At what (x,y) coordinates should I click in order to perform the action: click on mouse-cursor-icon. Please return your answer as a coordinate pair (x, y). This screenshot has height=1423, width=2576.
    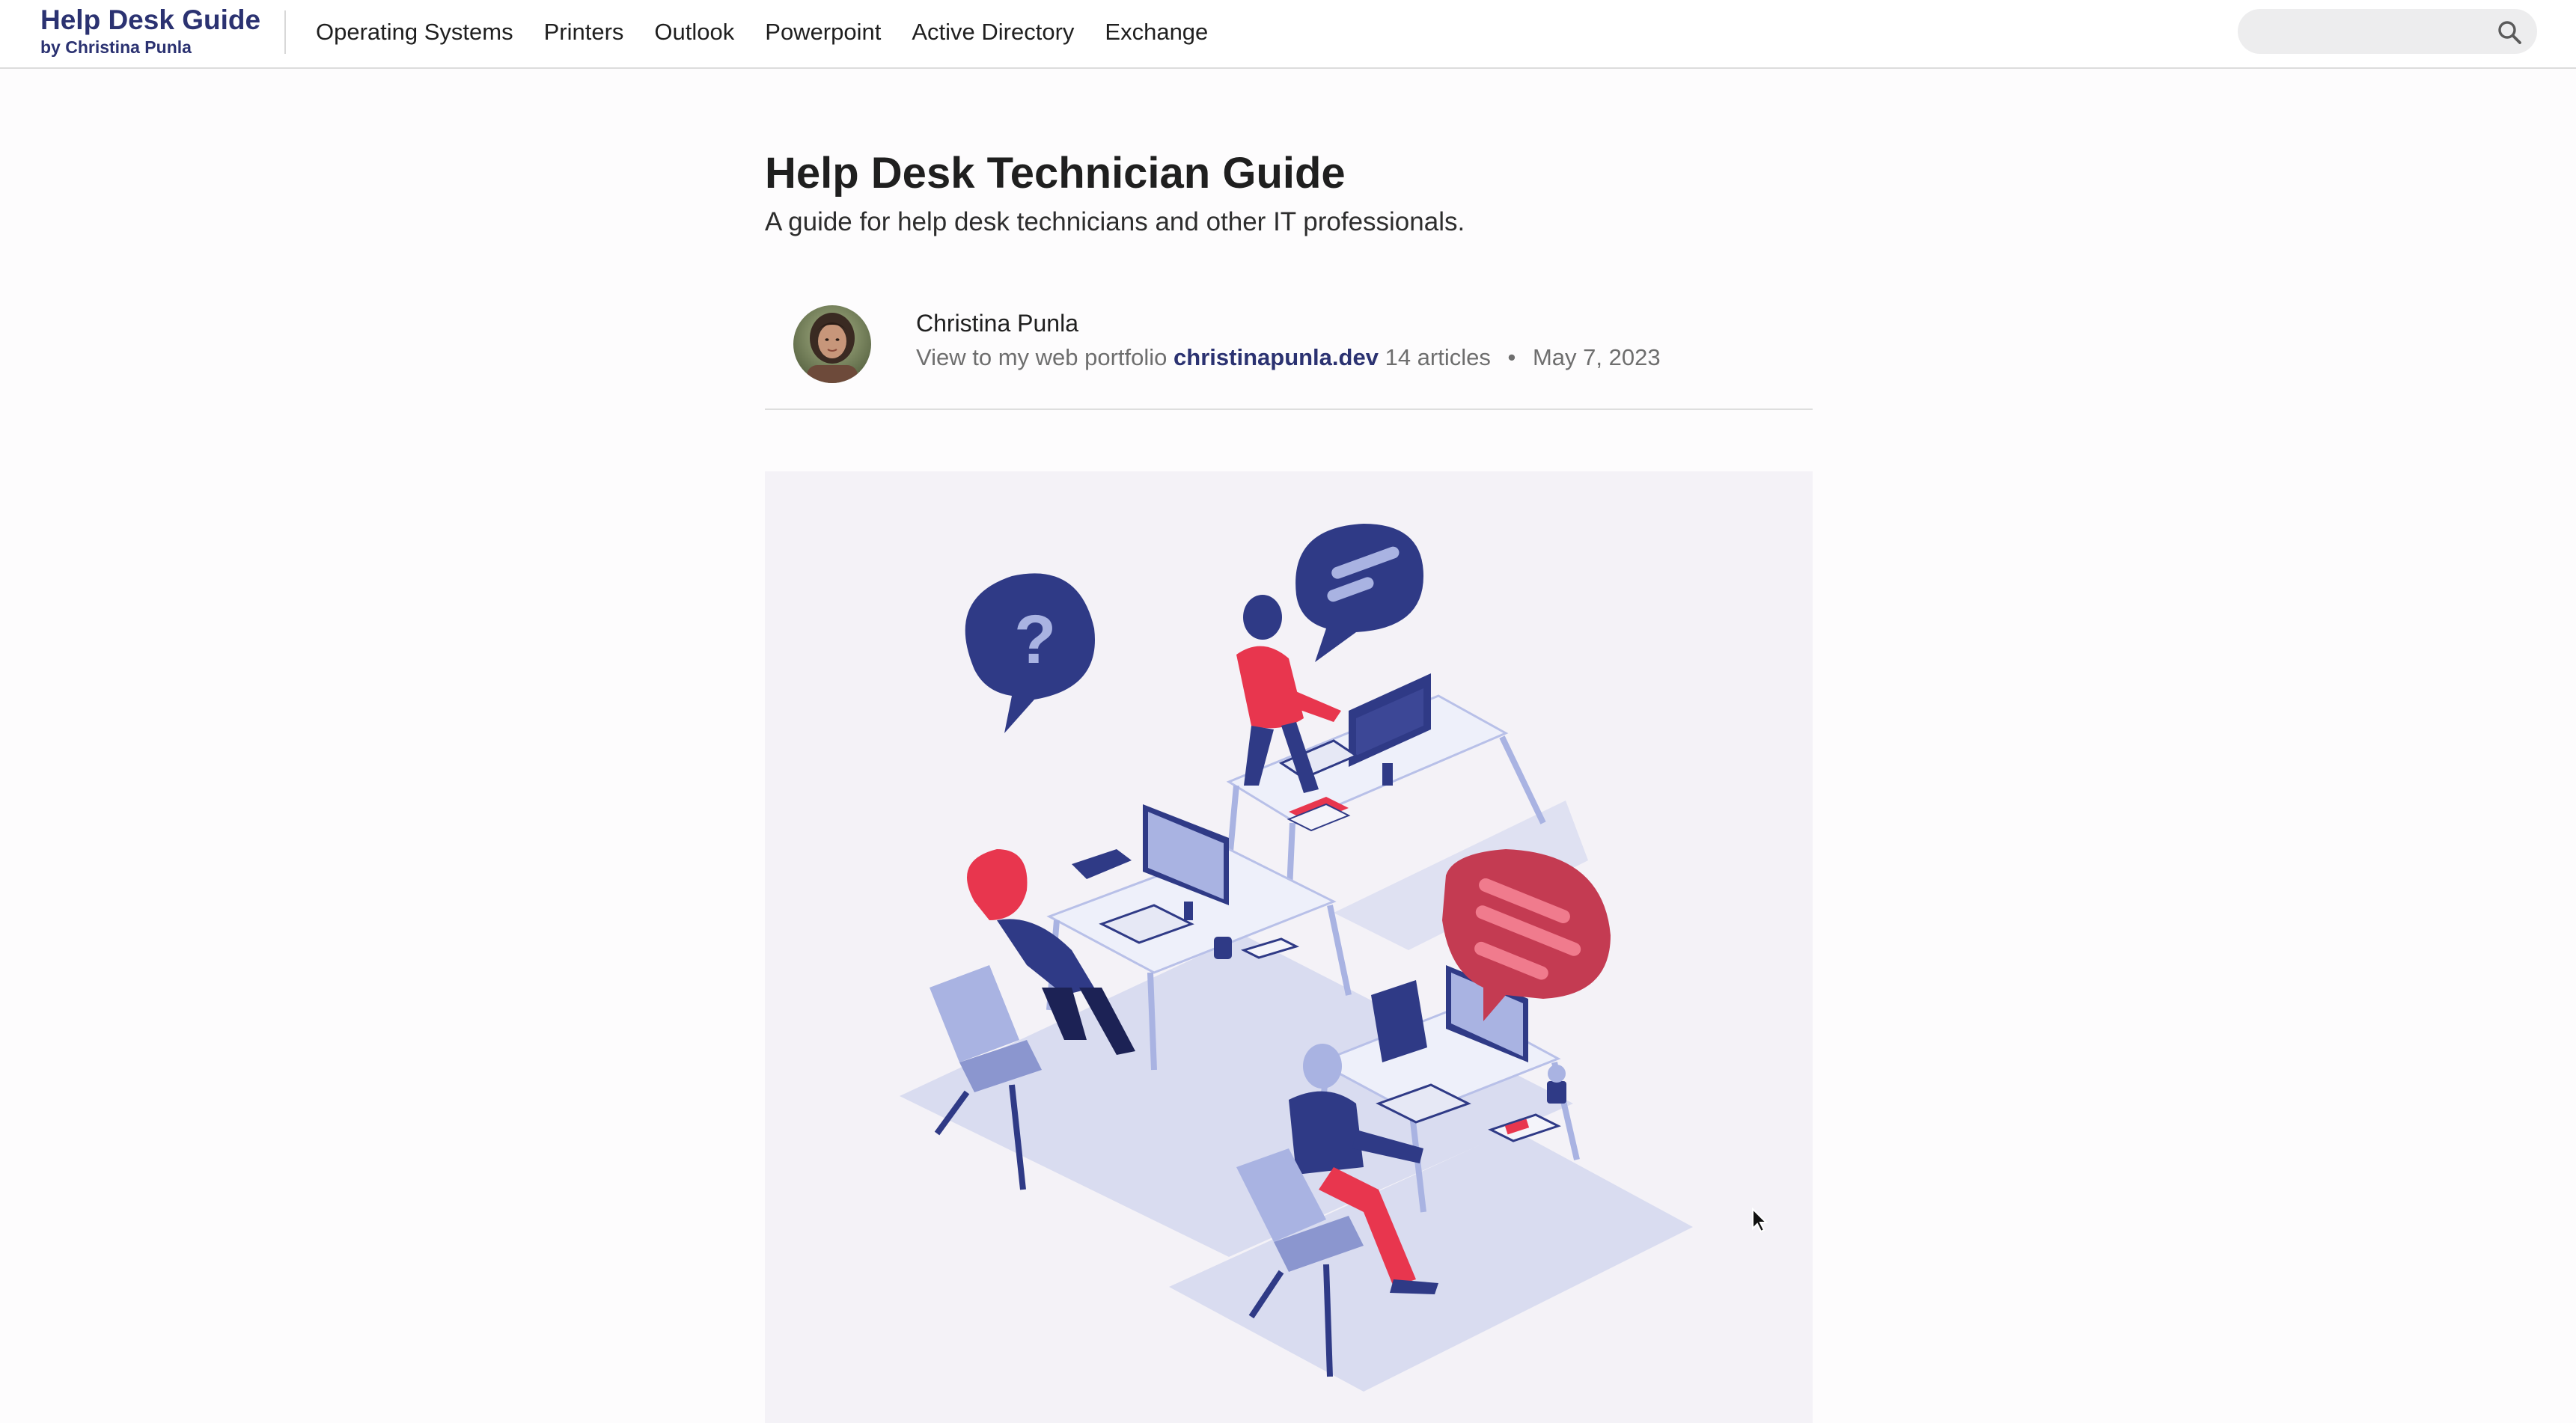
    Looking at the image, I should click on (1760, 1220).